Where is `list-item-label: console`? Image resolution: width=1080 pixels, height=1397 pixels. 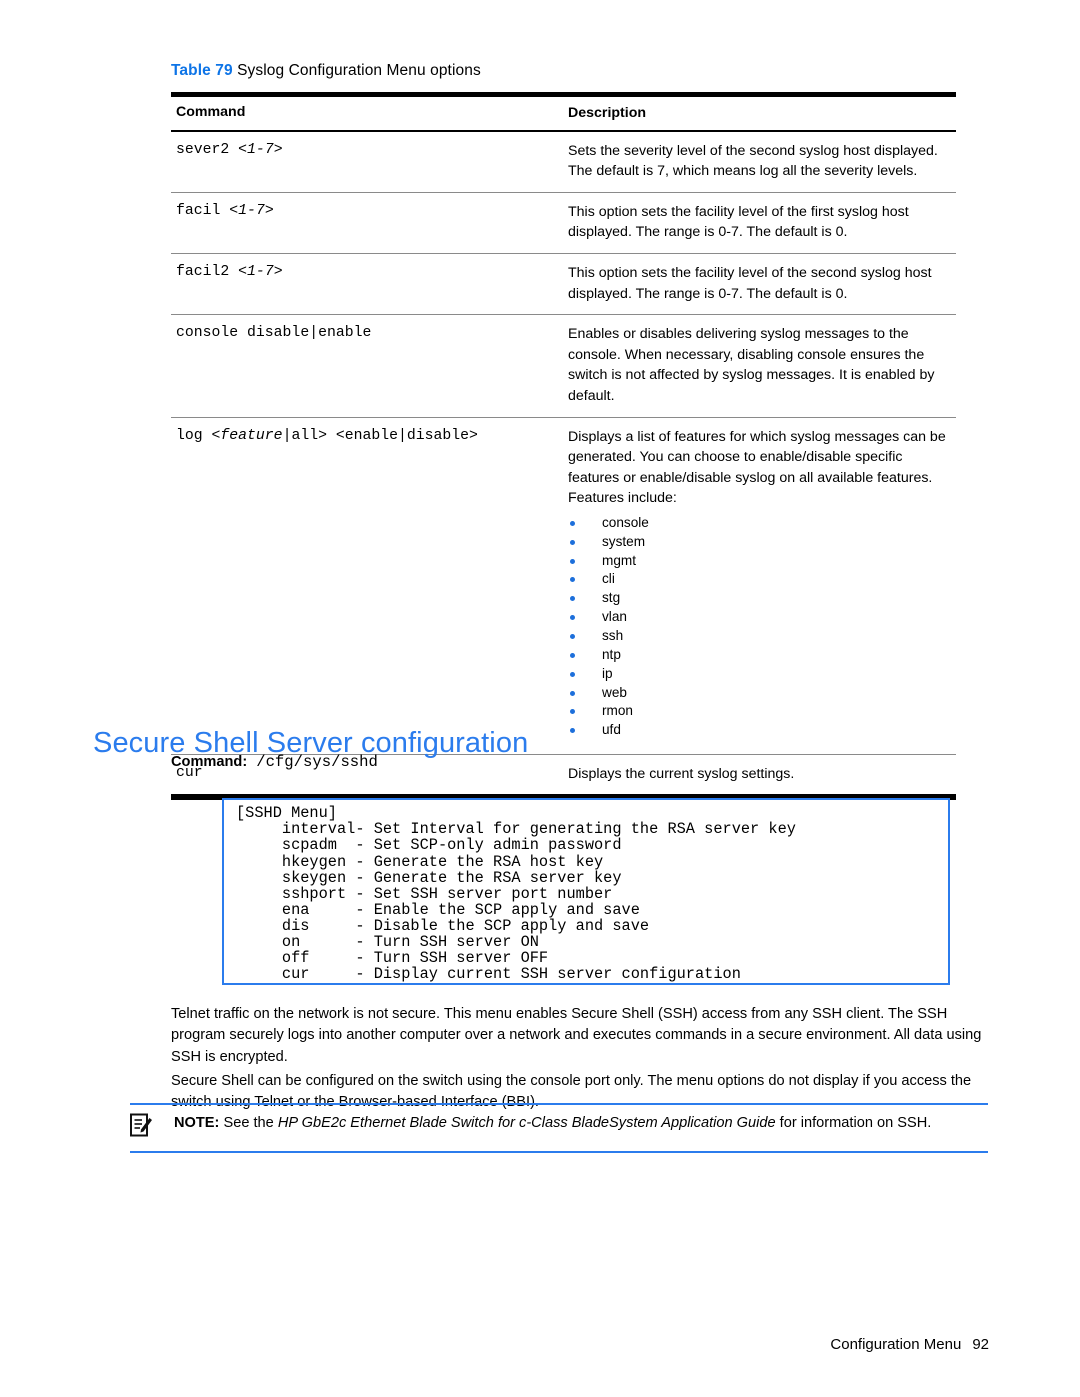
list-item-label: console is located at coordinates (625, 522).